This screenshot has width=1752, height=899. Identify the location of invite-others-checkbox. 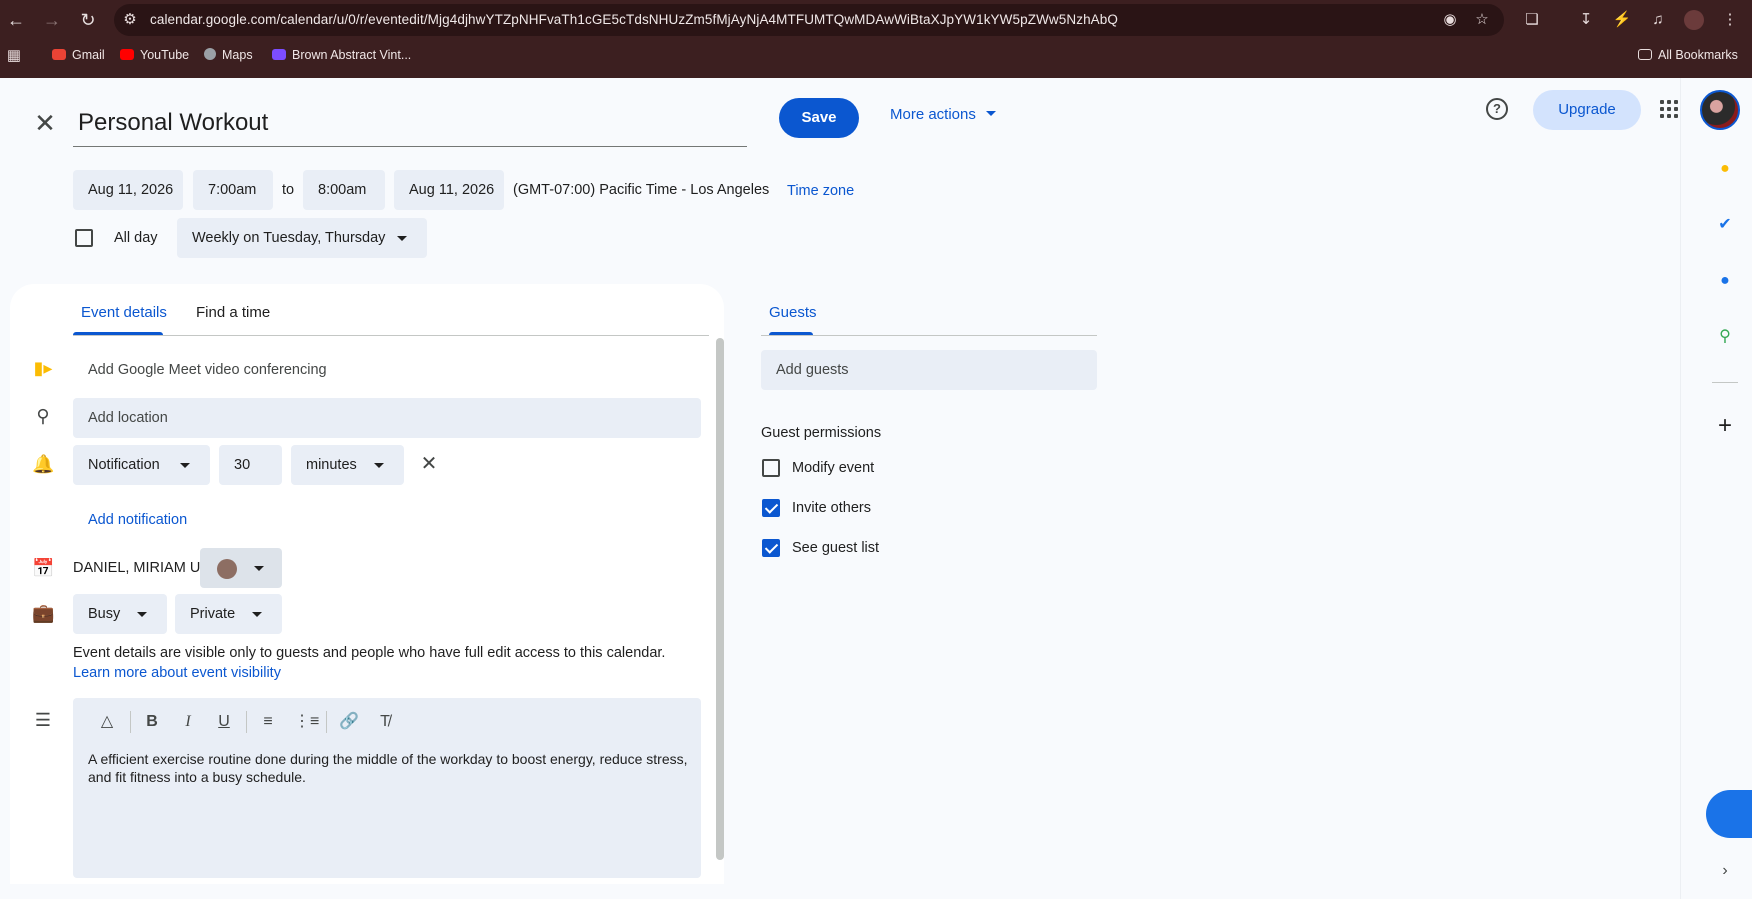
(771, 508).